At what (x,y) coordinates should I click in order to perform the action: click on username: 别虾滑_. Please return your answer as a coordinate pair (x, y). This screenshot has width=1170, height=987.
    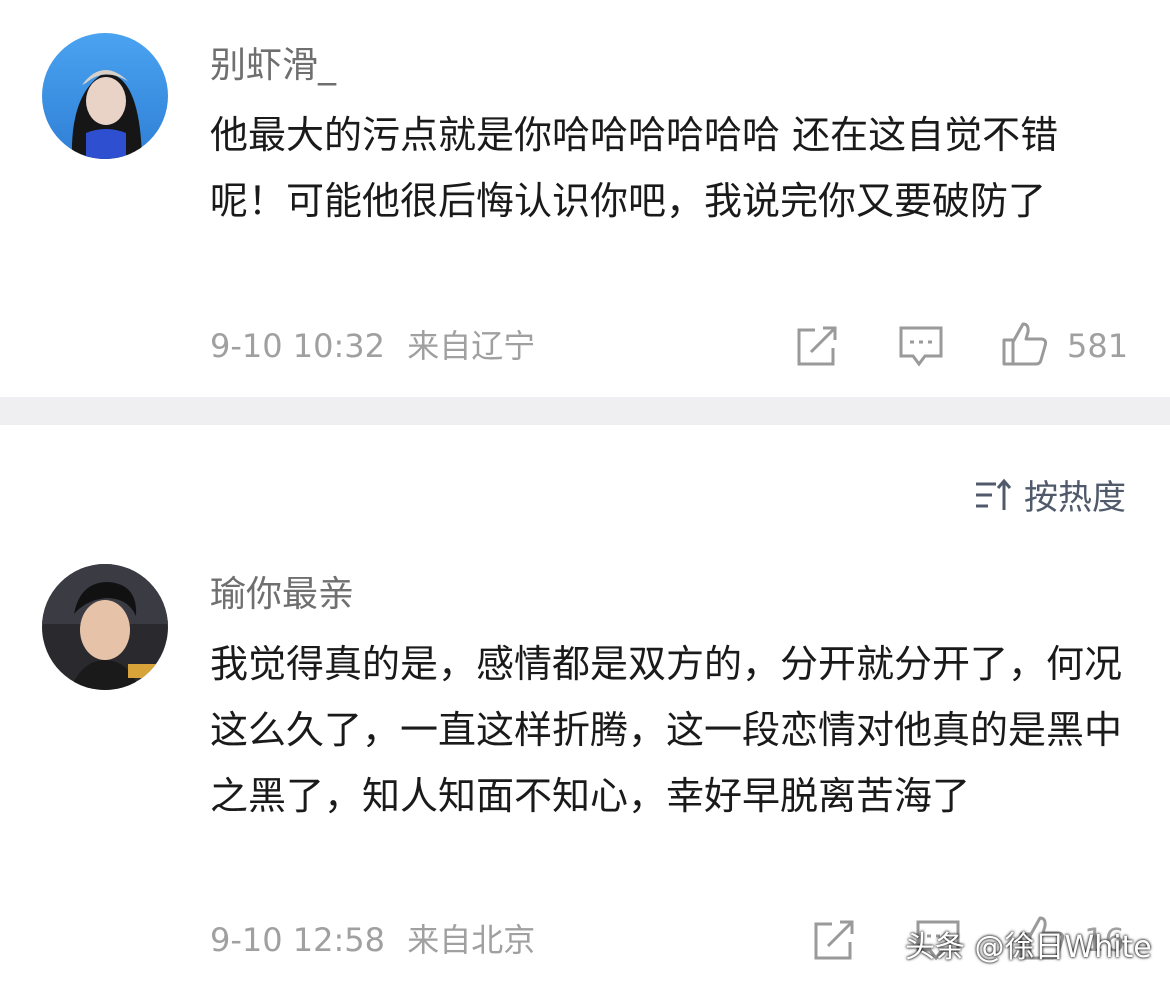
    Looking at the image, I should click on (273, 66).